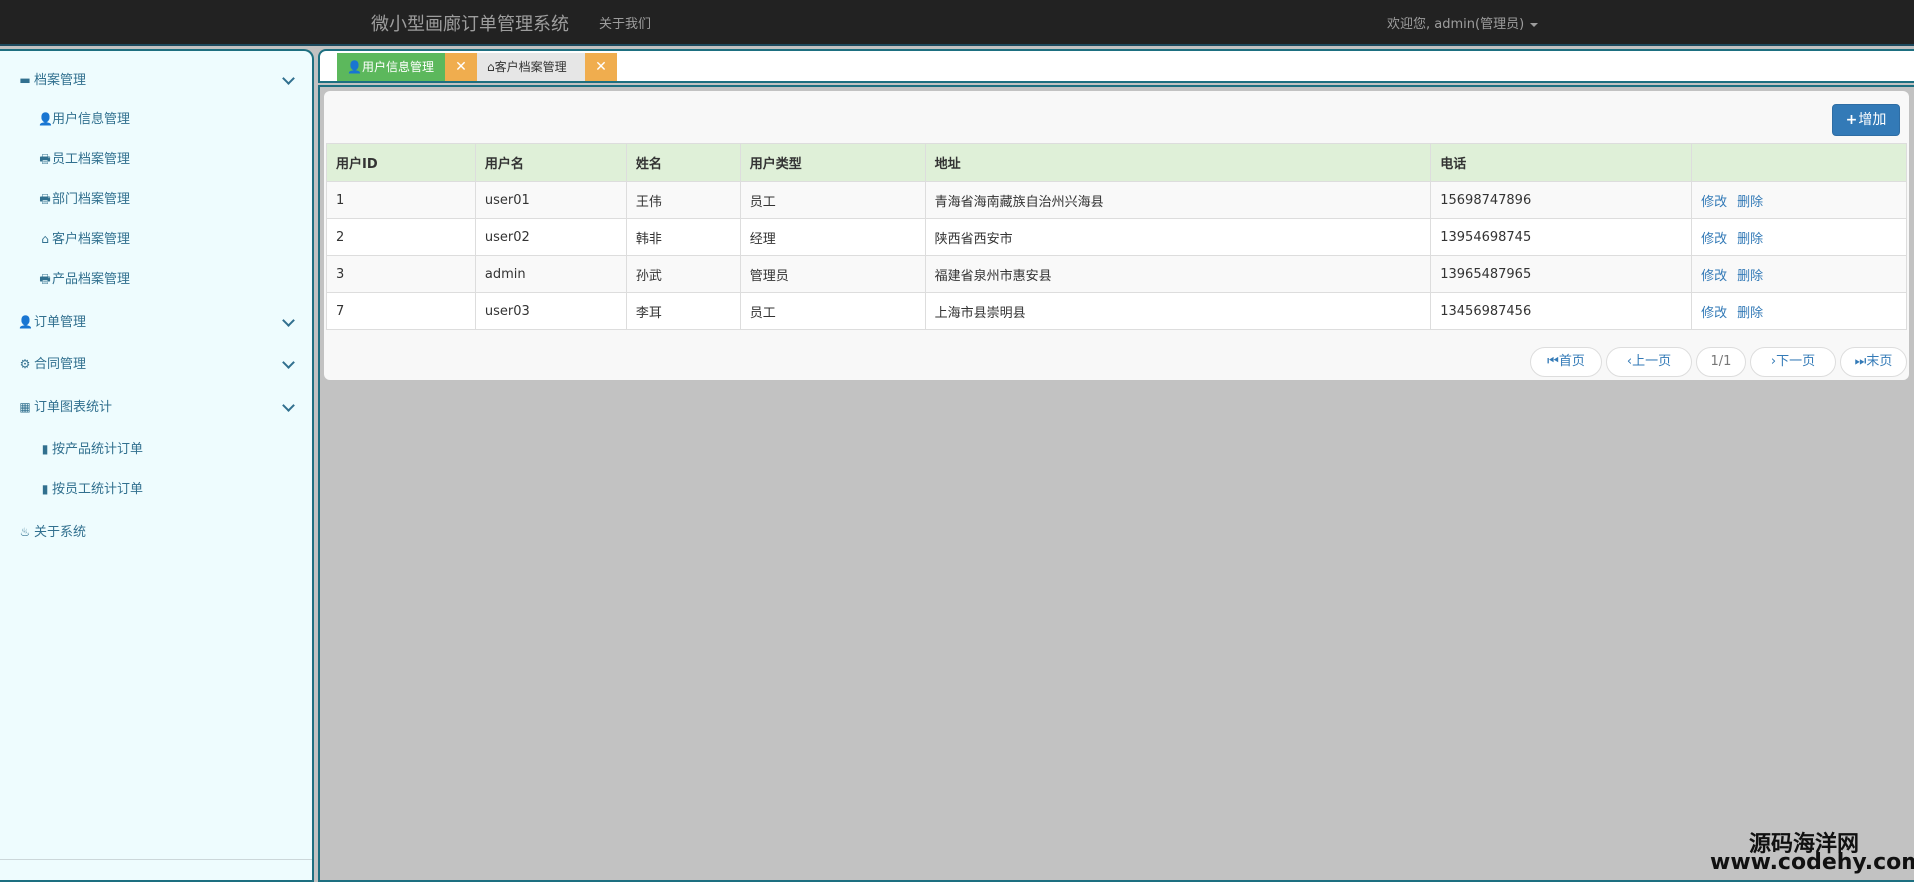 The width and height of the screenshot is (1914, 882). Describe the element at coordinates (45, 489) in the screenshot. I see `bar-chart-icon: ▮` at that location.